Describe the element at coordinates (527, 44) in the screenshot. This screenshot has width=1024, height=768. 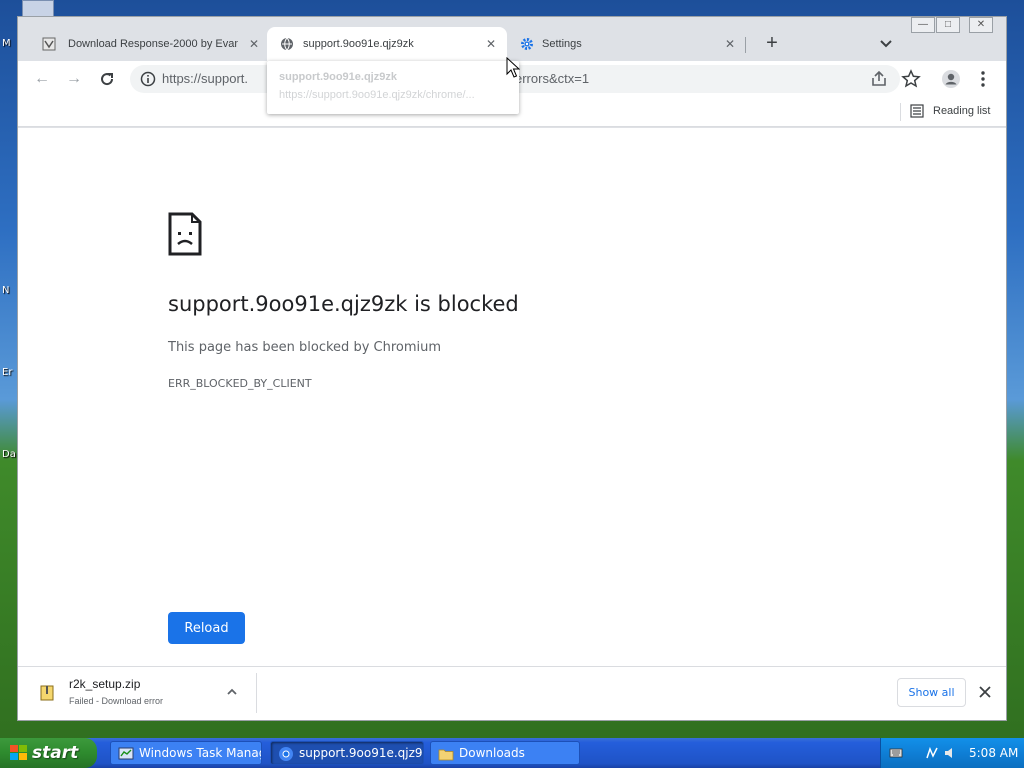
I see `gear-icon` at that location.